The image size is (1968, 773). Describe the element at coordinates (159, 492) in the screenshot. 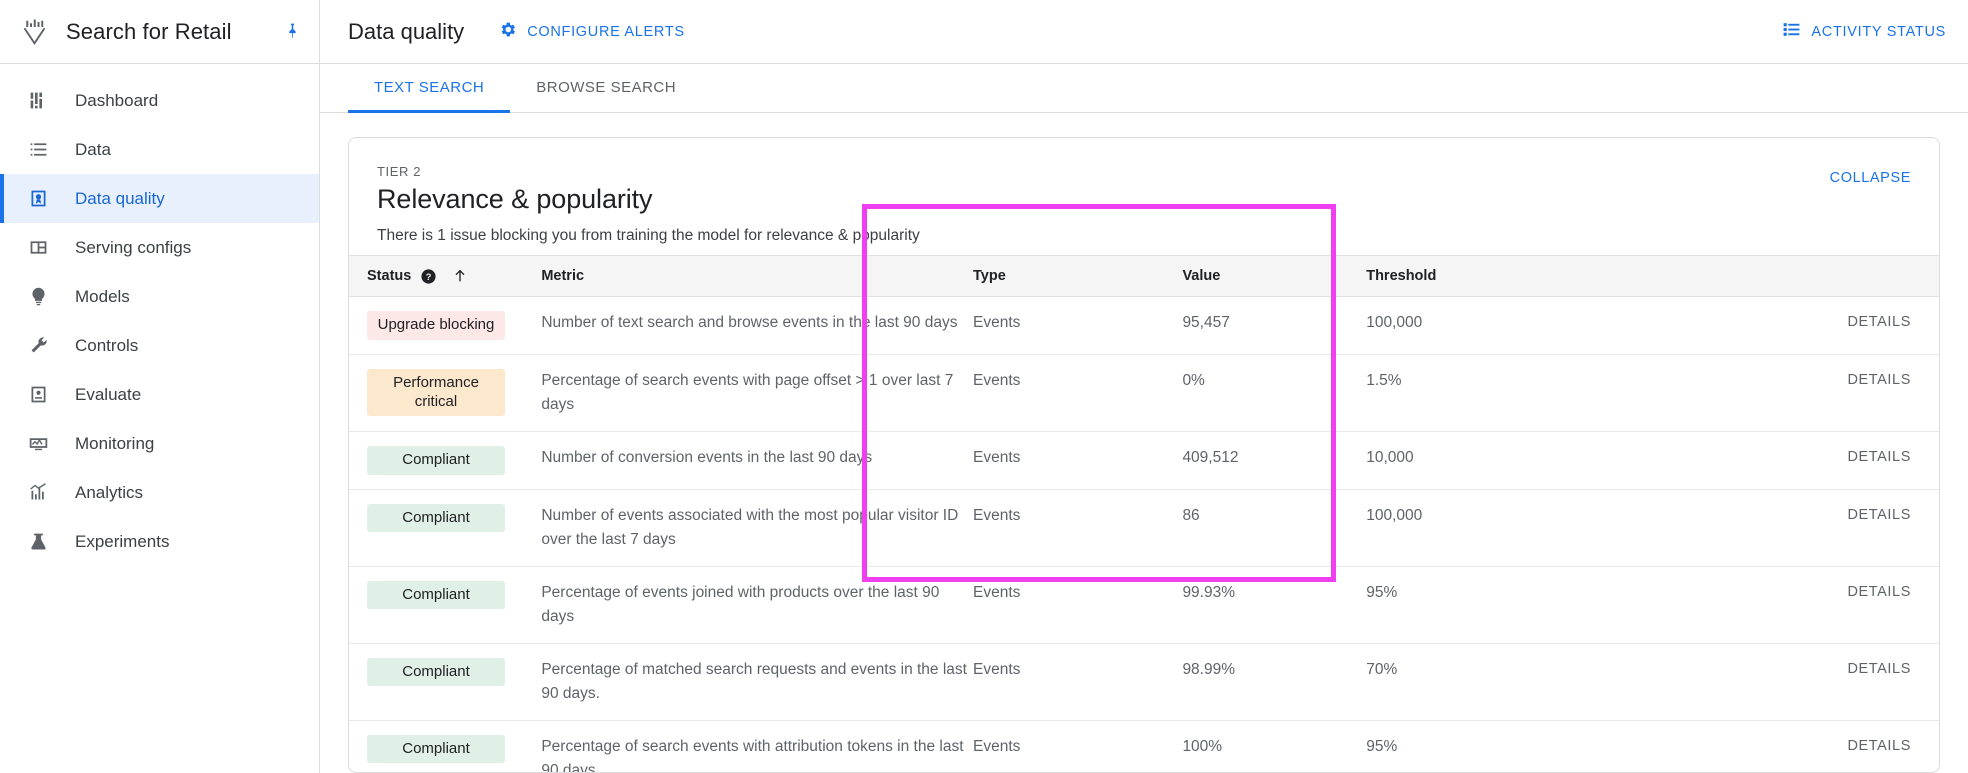

I see `sidebar-item-analytics: Analytics` at that location.